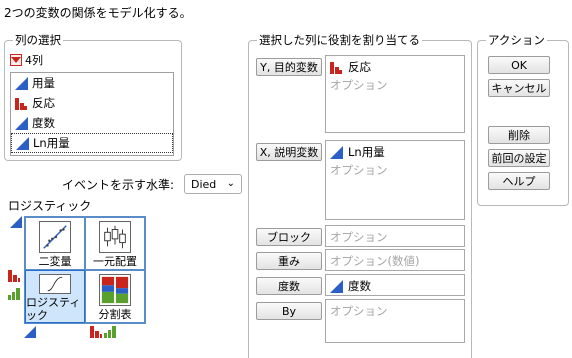 Image resolution: width=572 pixels, height=358 pixels. Describe the element at coordinates (519, 88) in the screenshot. I see `cancel-button: キャンセル` at that location.